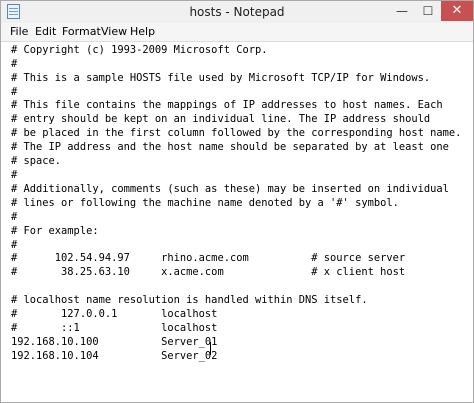 Image resolution: width=474 pixels, height=403 pixels. Describe the element at coordinates (114, 31) in the screenshot. I see `menu-view: View` at that location.